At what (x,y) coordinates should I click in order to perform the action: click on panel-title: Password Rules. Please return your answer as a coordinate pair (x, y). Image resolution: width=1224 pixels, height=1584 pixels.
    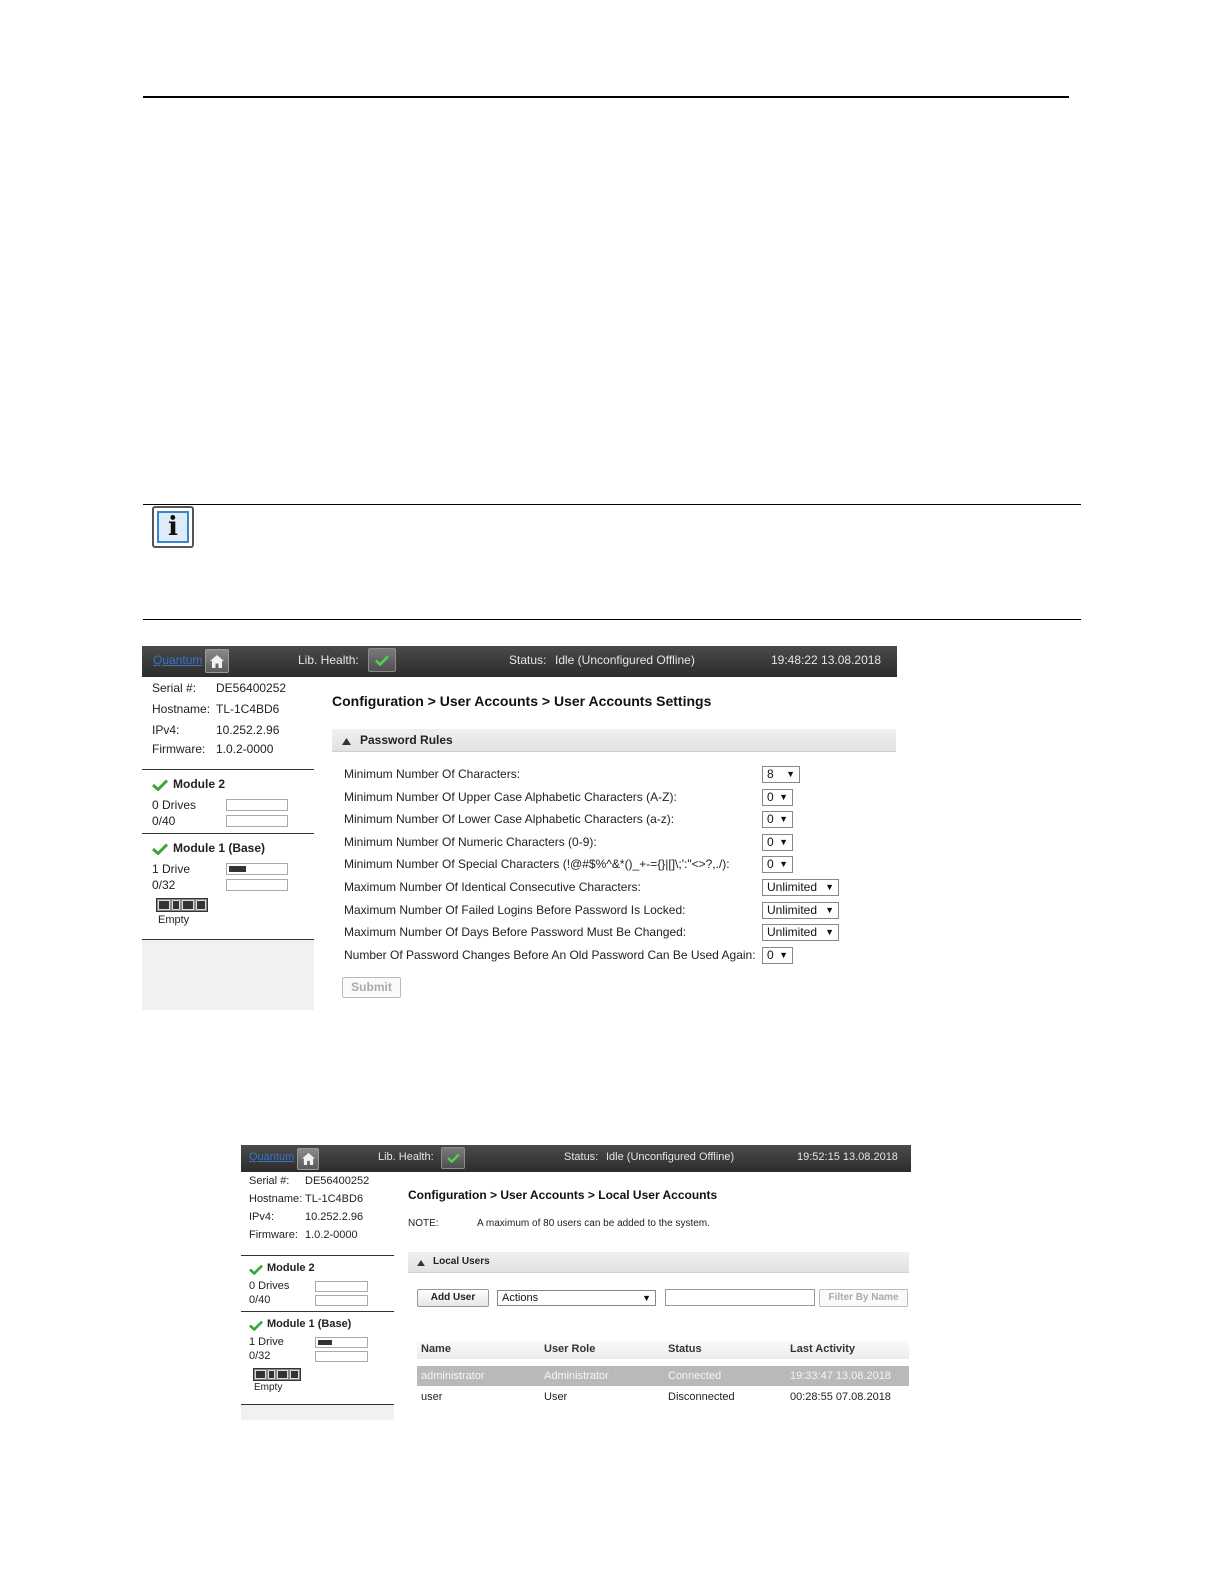
    Looking at the image, I should click on (406, 740).